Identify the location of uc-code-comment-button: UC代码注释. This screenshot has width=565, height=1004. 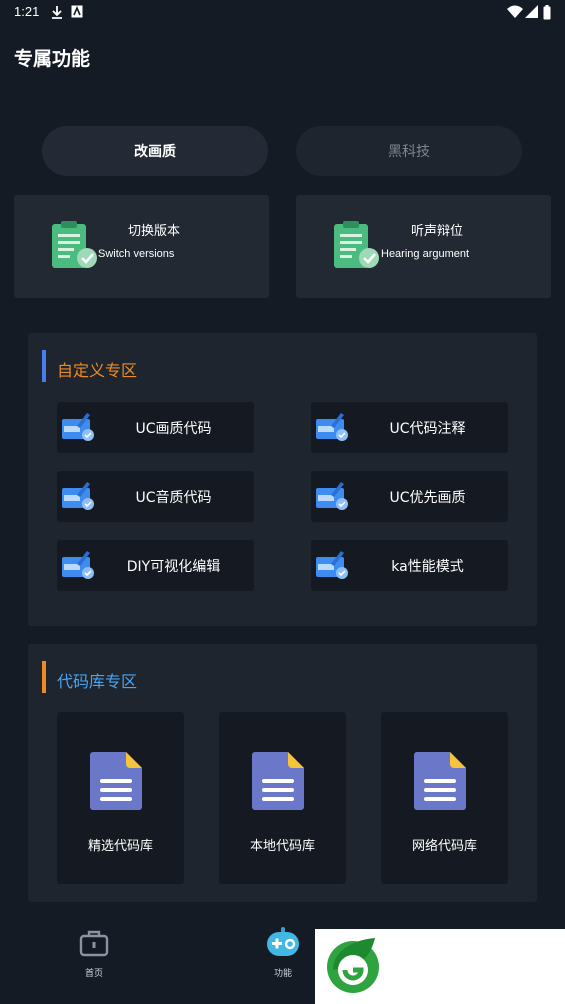
(409, 427).